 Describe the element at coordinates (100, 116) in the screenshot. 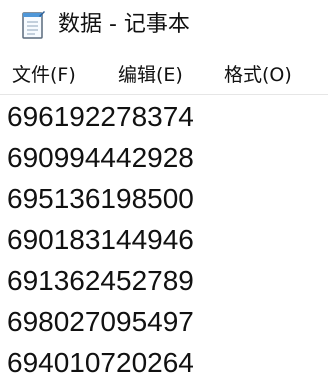

I see `text-line: 696192278374` at that location.